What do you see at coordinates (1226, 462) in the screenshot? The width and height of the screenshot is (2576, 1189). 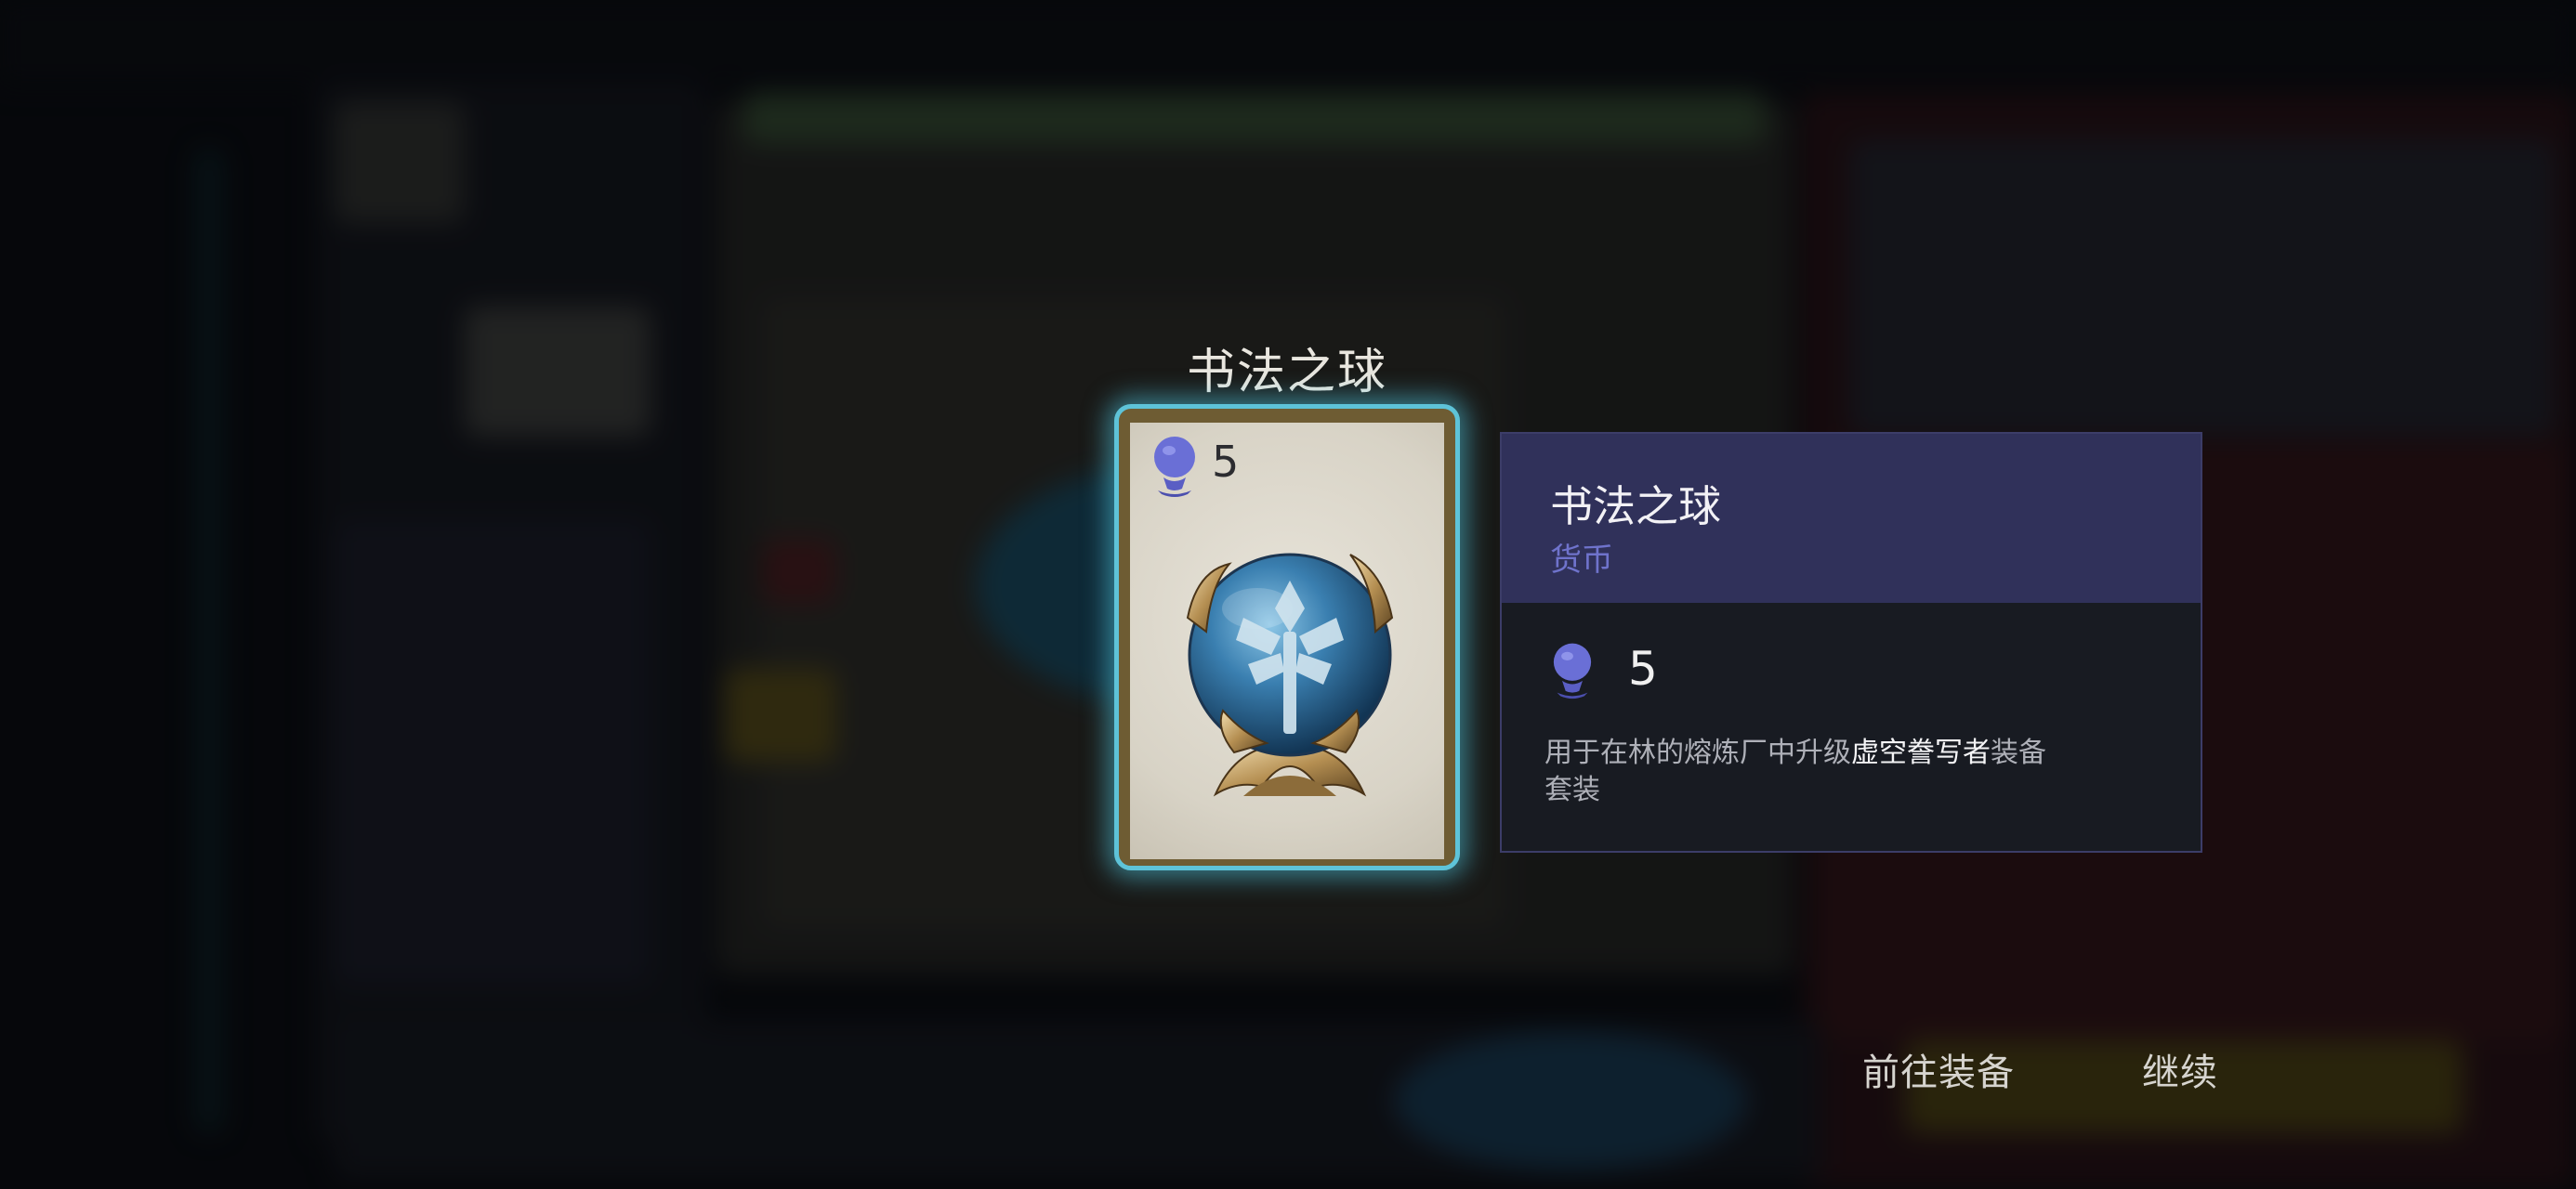 I see `item-card-cost: 5` at bounding box center [1226, 462].